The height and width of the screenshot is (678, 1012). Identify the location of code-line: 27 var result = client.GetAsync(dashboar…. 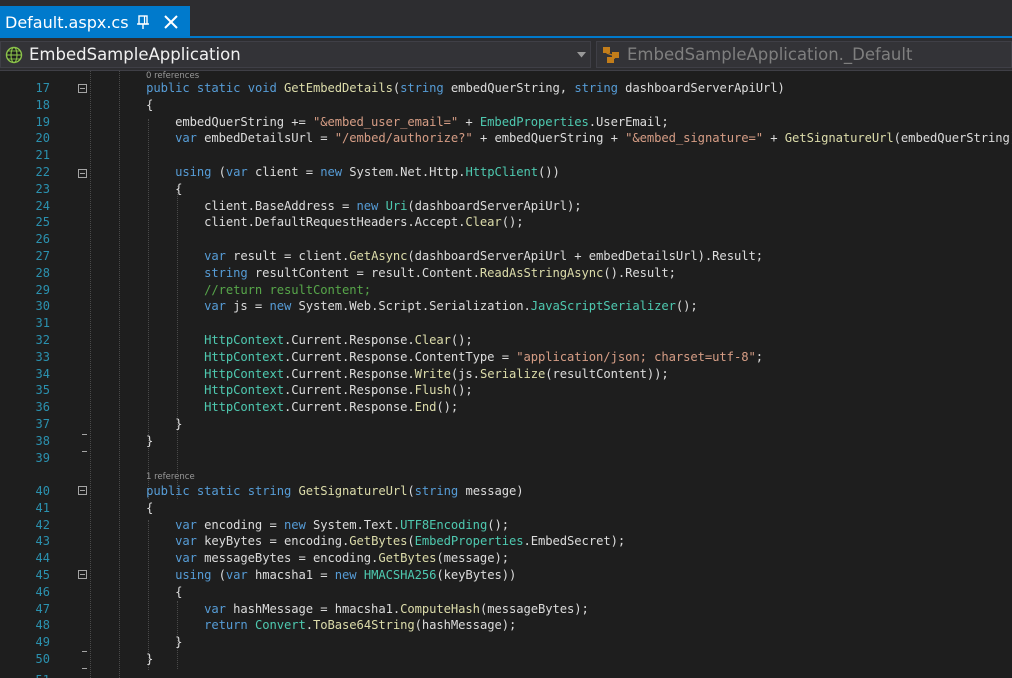
(506, 256).